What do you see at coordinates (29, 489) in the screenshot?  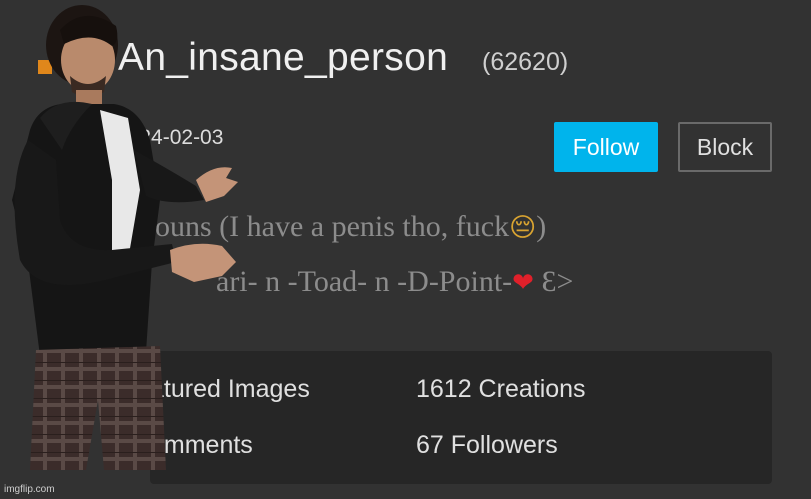 I see `imgflip-watermark: imgflip.com` at bounding box center [29, 489].